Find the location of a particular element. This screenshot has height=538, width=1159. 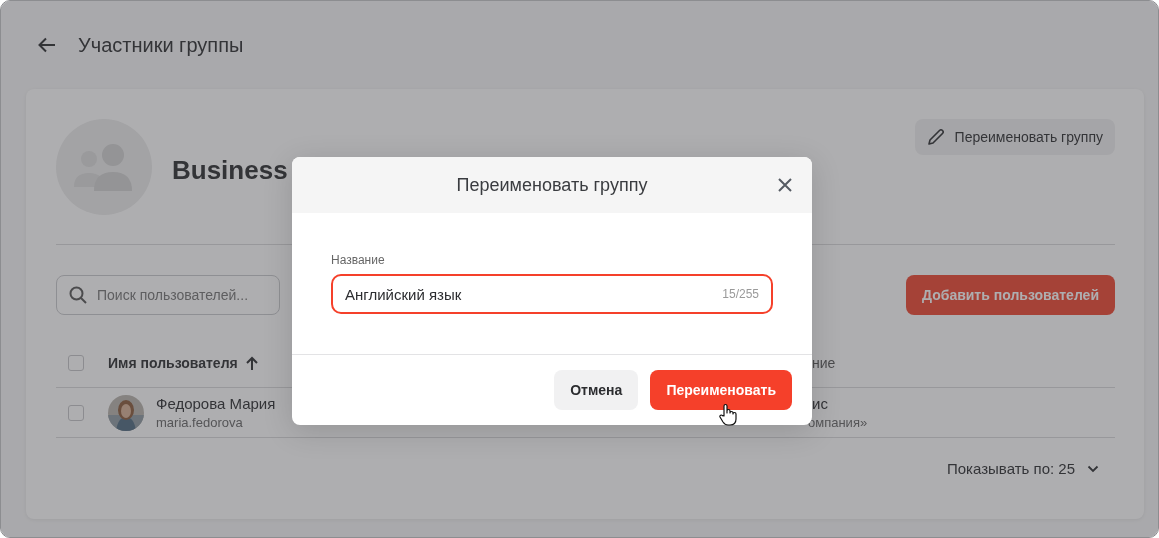

cancel-button: Отмена is located at coordinates (596, 390).